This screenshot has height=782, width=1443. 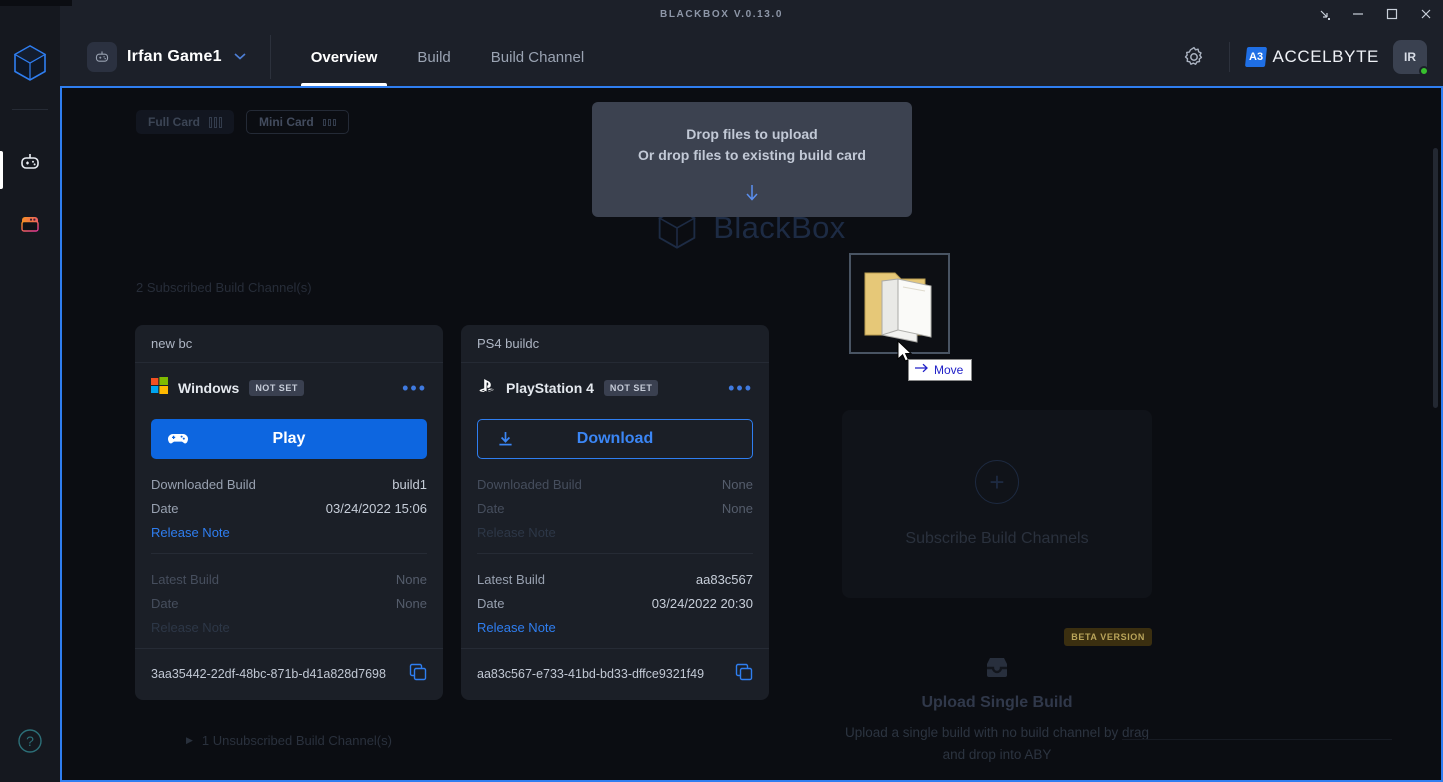 What do you see at coordinates (189, 740) in the screenshot?
I see `chevron-right-icon: ▶` at bounding box center [189, 740].